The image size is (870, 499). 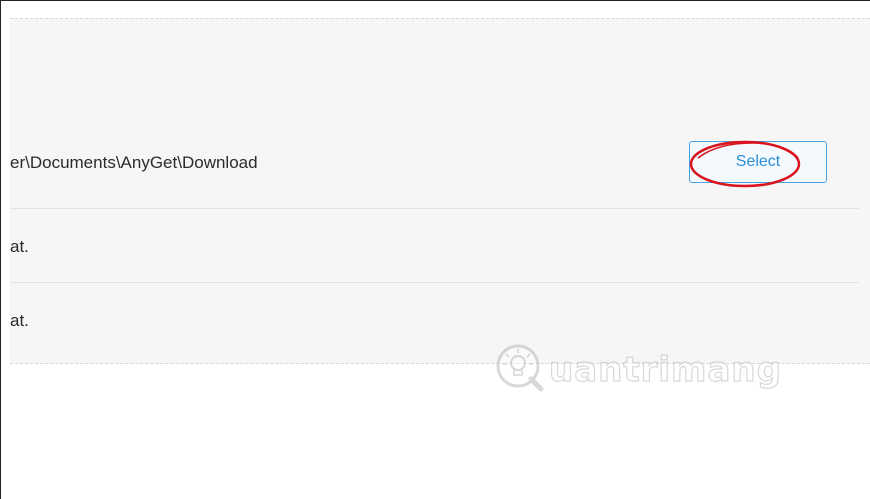 I want to click on settings-row: at., so click(x=434, y=246).